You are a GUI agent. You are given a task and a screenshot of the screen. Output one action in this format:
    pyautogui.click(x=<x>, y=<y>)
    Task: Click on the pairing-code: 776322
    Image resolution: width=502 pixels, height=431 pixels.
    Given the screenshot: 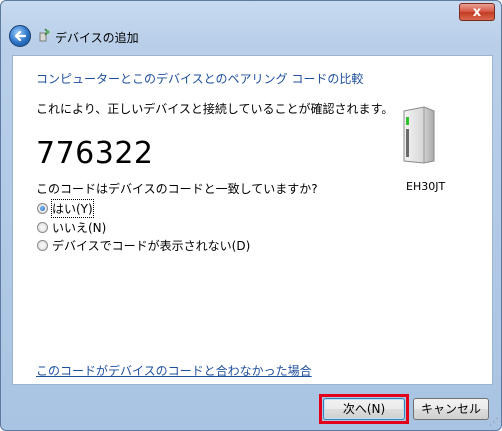 What is the action you would take?
    pyautogui.click(x=95, y=153)
    